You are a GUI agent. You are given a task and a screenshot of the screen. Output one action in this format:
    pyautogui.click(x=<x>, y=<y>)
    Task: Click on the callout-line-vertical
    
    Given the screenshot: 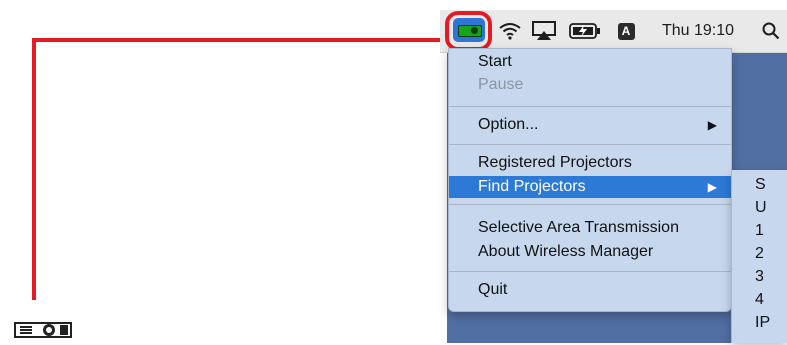 What is the action you would take?
    pyautogui.click(x=34, y=169)
    